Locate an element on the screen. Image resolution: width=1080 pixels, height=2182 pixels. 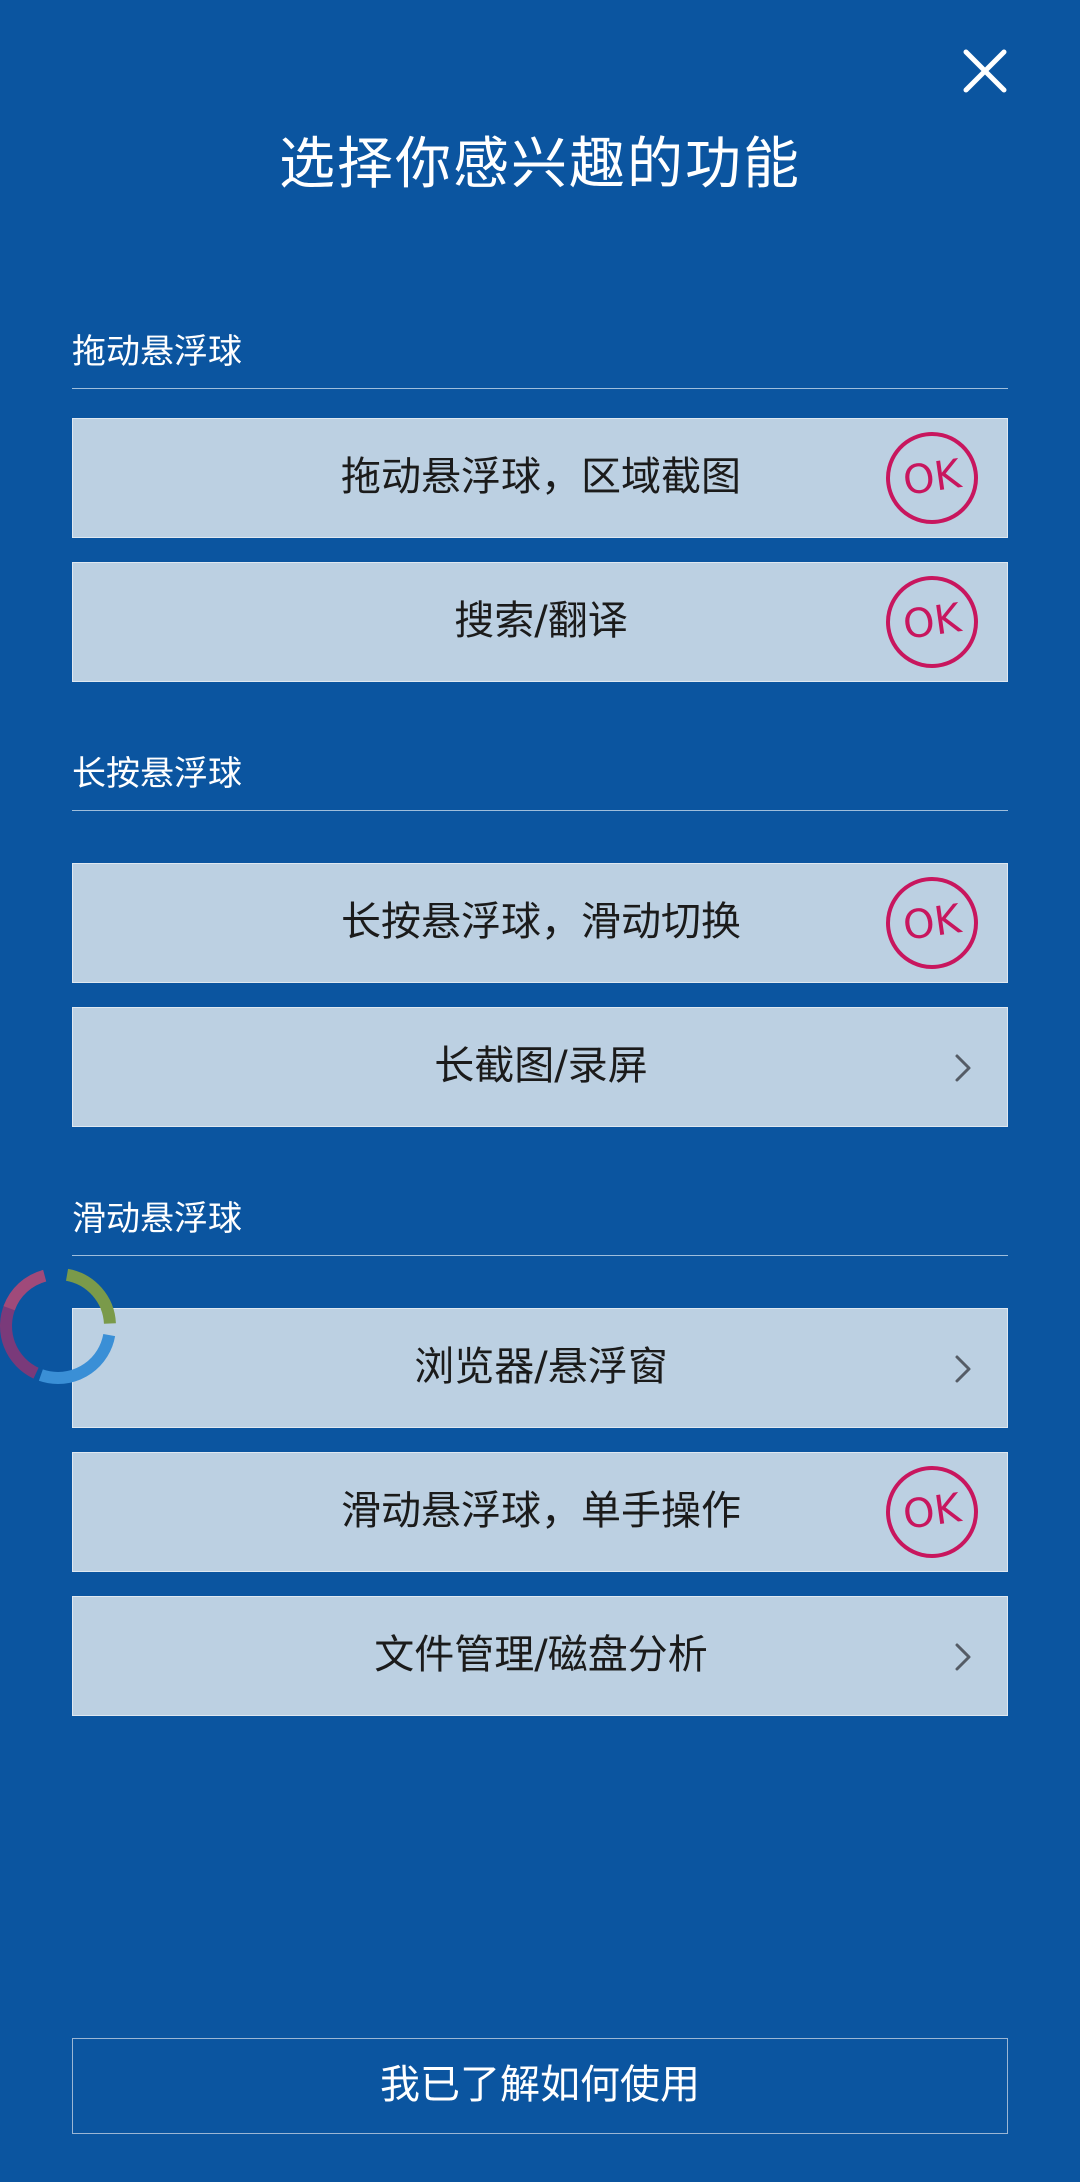
confirm-understood-button: 我已了解如何使用 is located at coordinates (540, 2086).